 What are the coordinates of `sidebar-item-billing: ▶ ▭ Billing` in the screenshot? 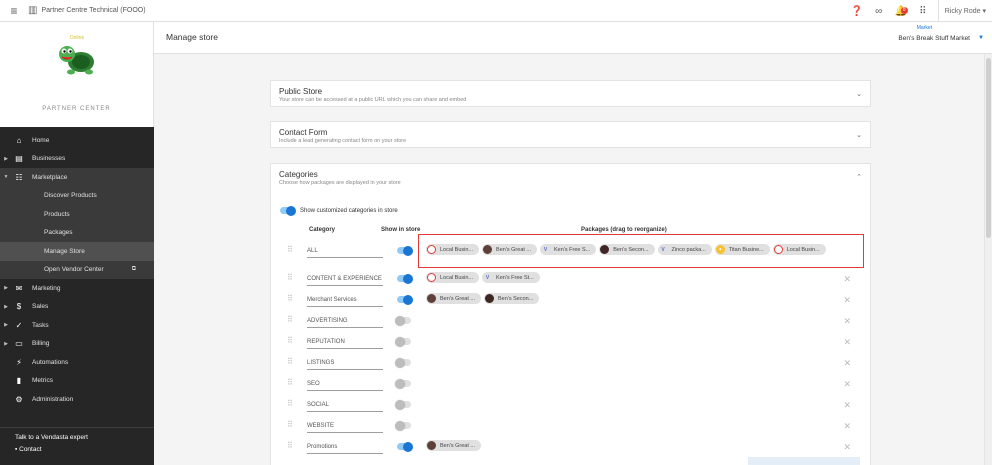 It's located at (77, 344).